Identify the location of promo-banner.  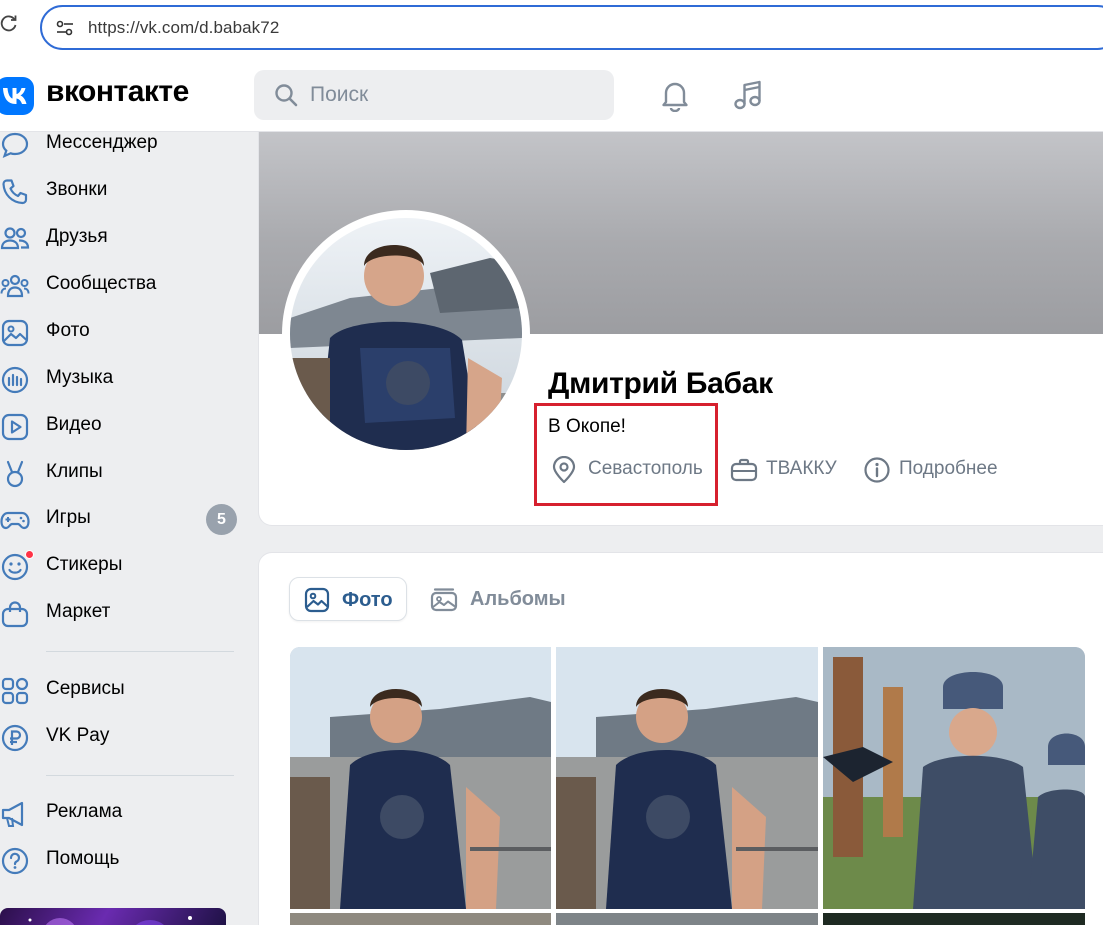
(113, 916).